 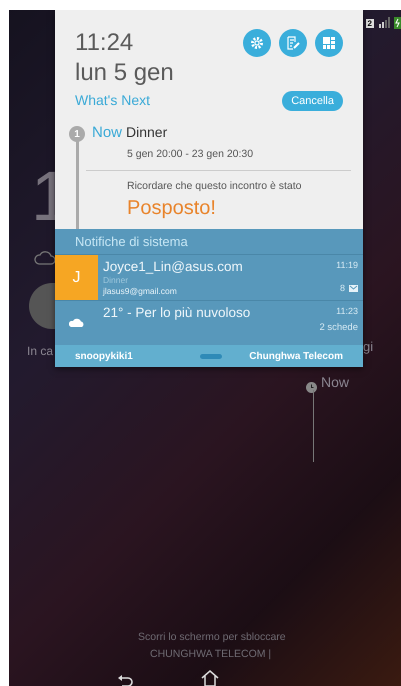 I want to click on event-number-badge: 1, so click(x=77, y=134).